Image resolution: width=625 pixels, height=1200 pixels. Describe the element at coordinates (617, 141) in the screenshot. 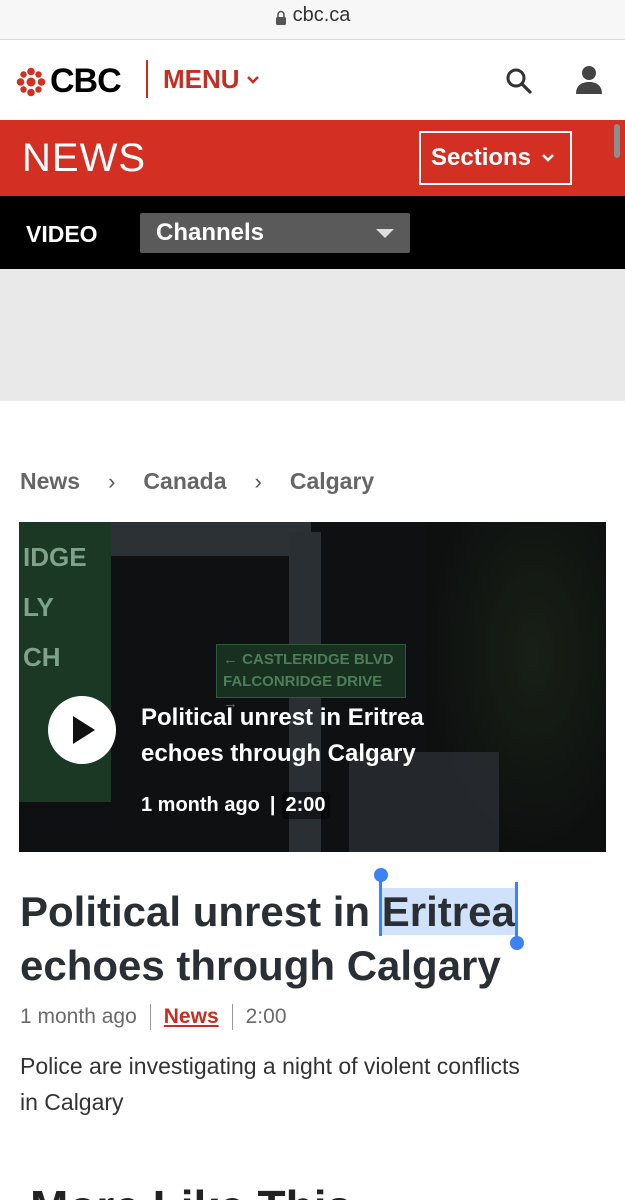

I see `scrollbar` at that location.